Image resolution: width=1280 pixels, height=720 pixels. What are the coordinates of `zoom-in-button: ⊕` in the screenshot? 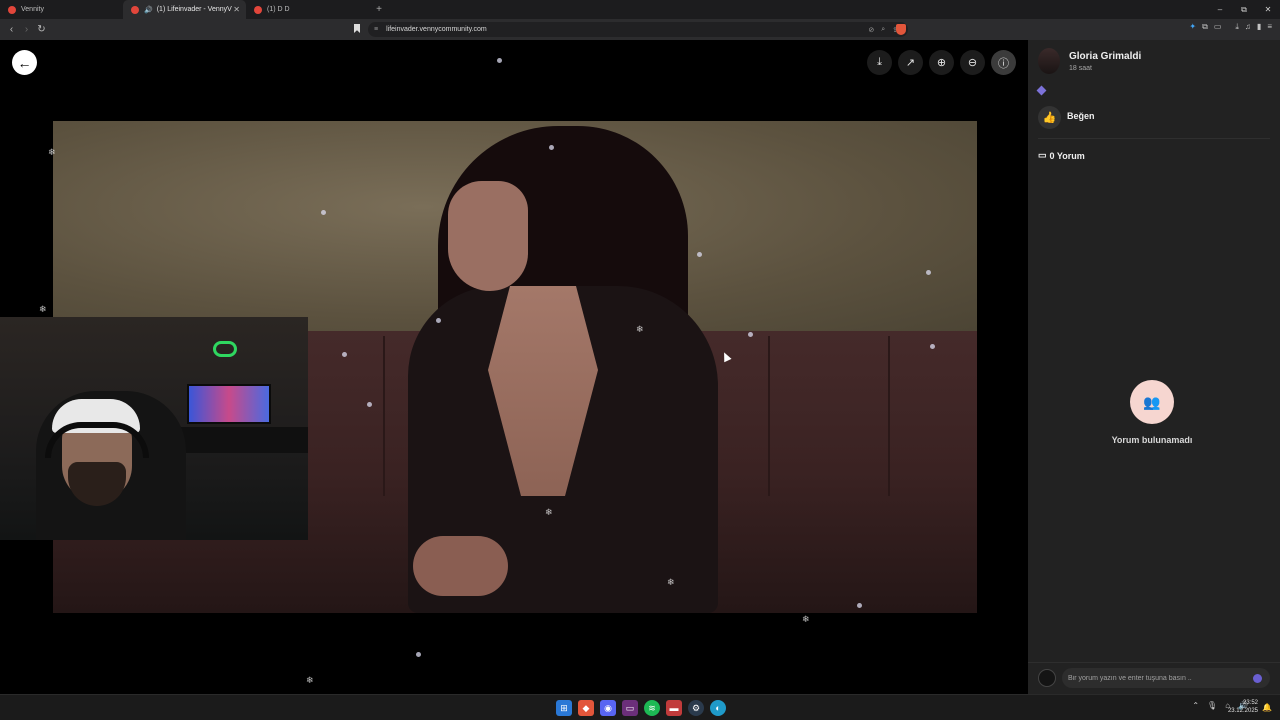 It's located at (941, 62).